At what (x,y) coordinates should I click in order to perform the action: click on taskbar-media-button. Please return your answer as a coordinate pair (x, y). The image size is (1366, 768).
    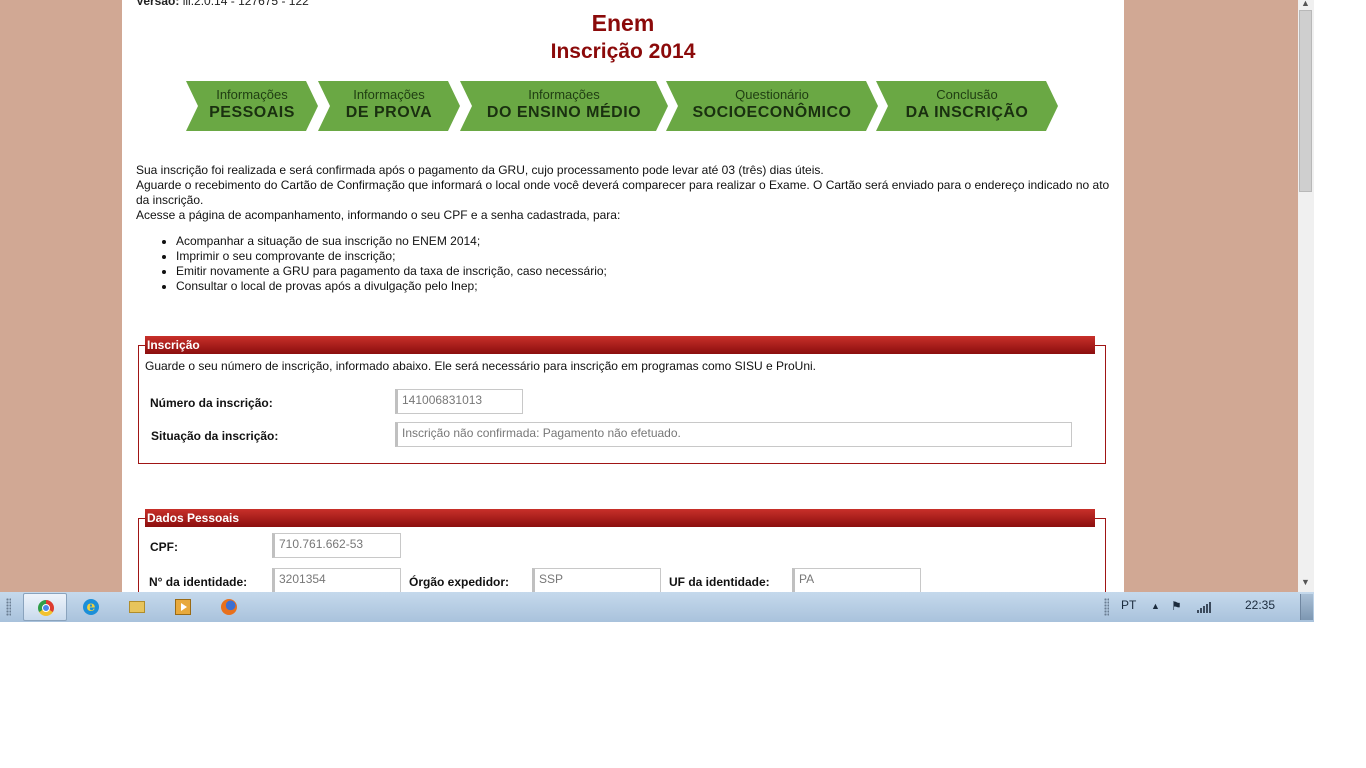
    Looking at the image, I should click on (183, 607).